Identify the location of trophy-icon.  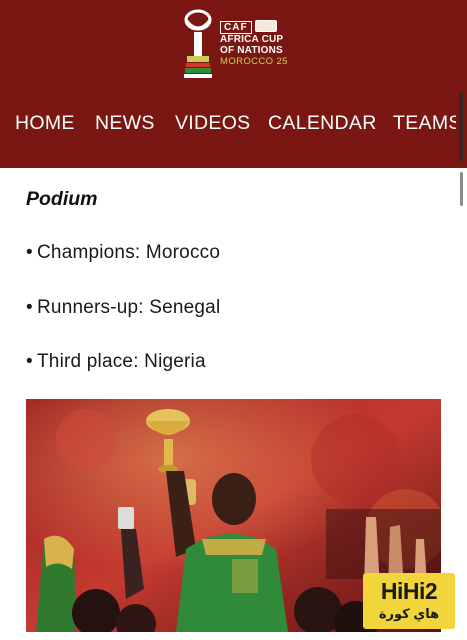
(198, 43).